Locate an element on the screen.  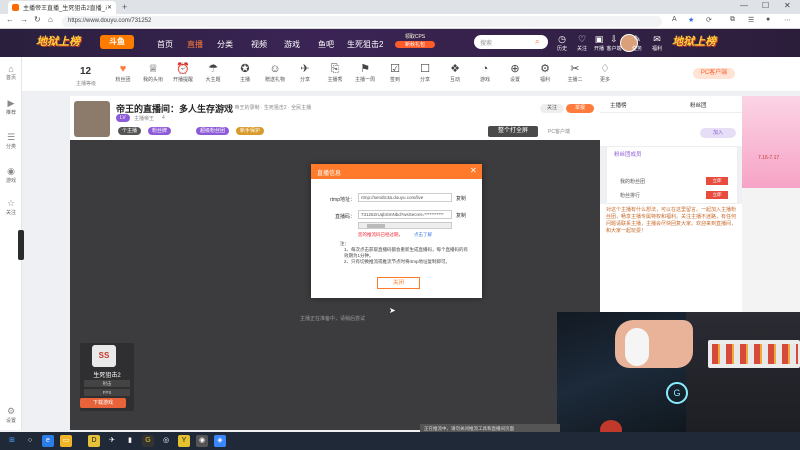
read-aloud-icon: A is located at coordinates (674, 19).